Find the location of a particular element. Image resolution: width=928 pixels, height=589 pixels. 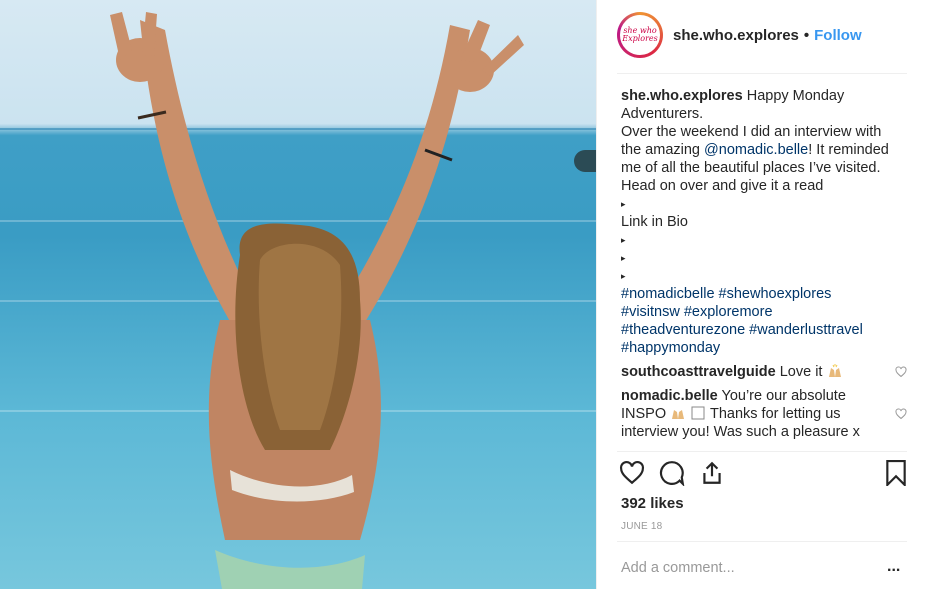

avatar: she who Explores is located at coordinates (640, 35).